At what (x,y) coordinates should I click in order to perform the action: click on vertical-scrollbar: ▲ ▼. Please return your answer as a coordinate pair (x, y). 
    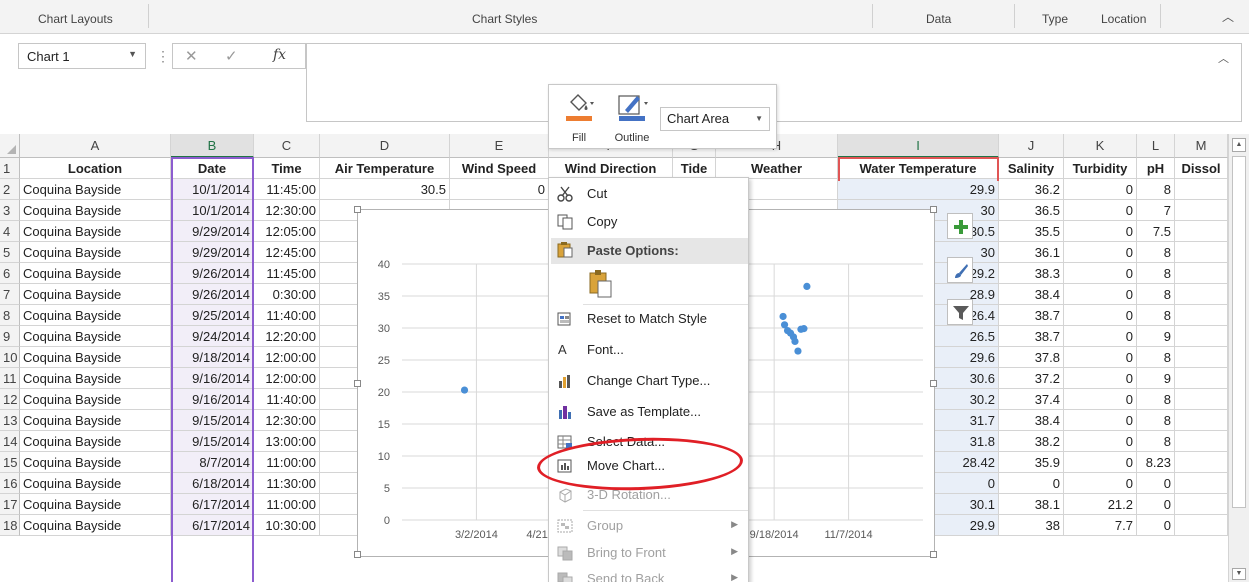
    Looking at the image, I should click on (1238, 358).